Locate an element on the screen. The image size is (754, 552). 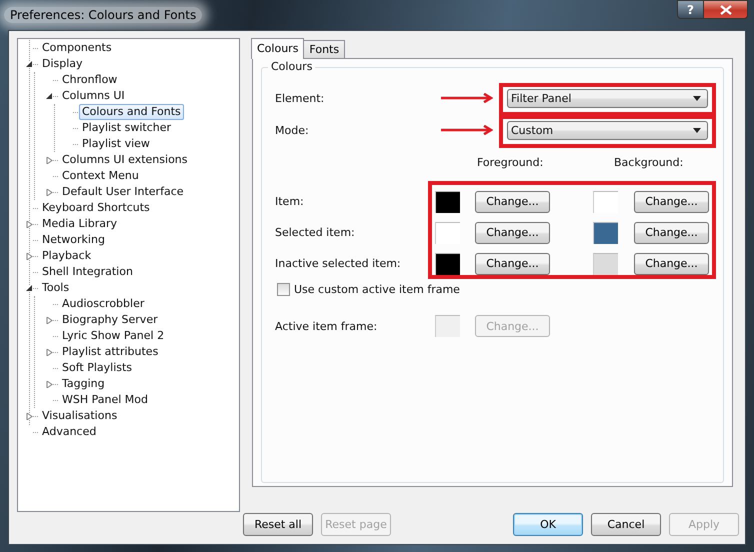
field-label: Element: is located at coordinates (299, 98).